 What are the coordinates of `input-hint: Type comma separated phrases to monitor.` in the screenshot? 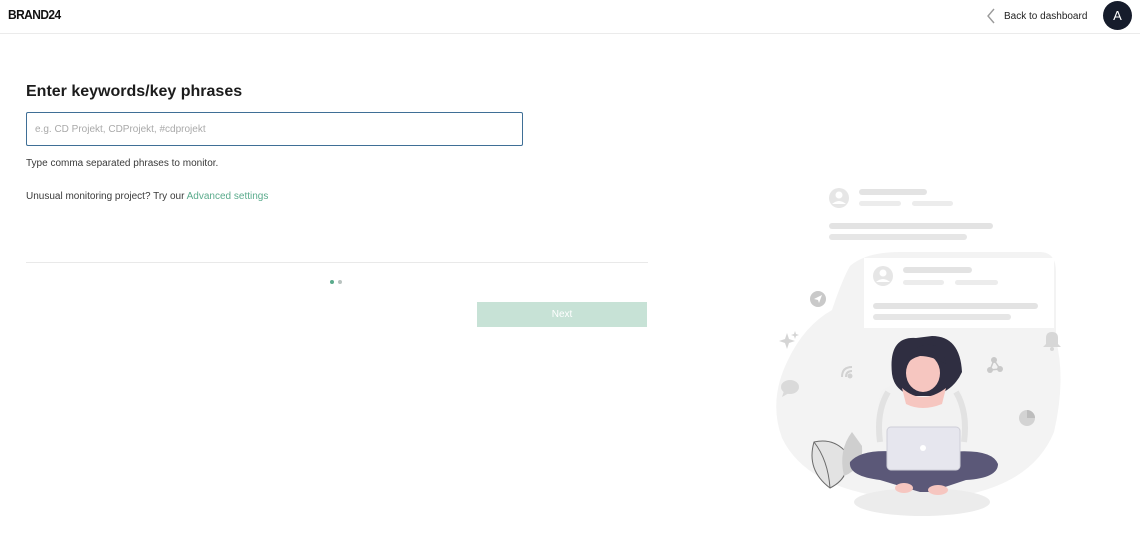 It's located at (122, 163).